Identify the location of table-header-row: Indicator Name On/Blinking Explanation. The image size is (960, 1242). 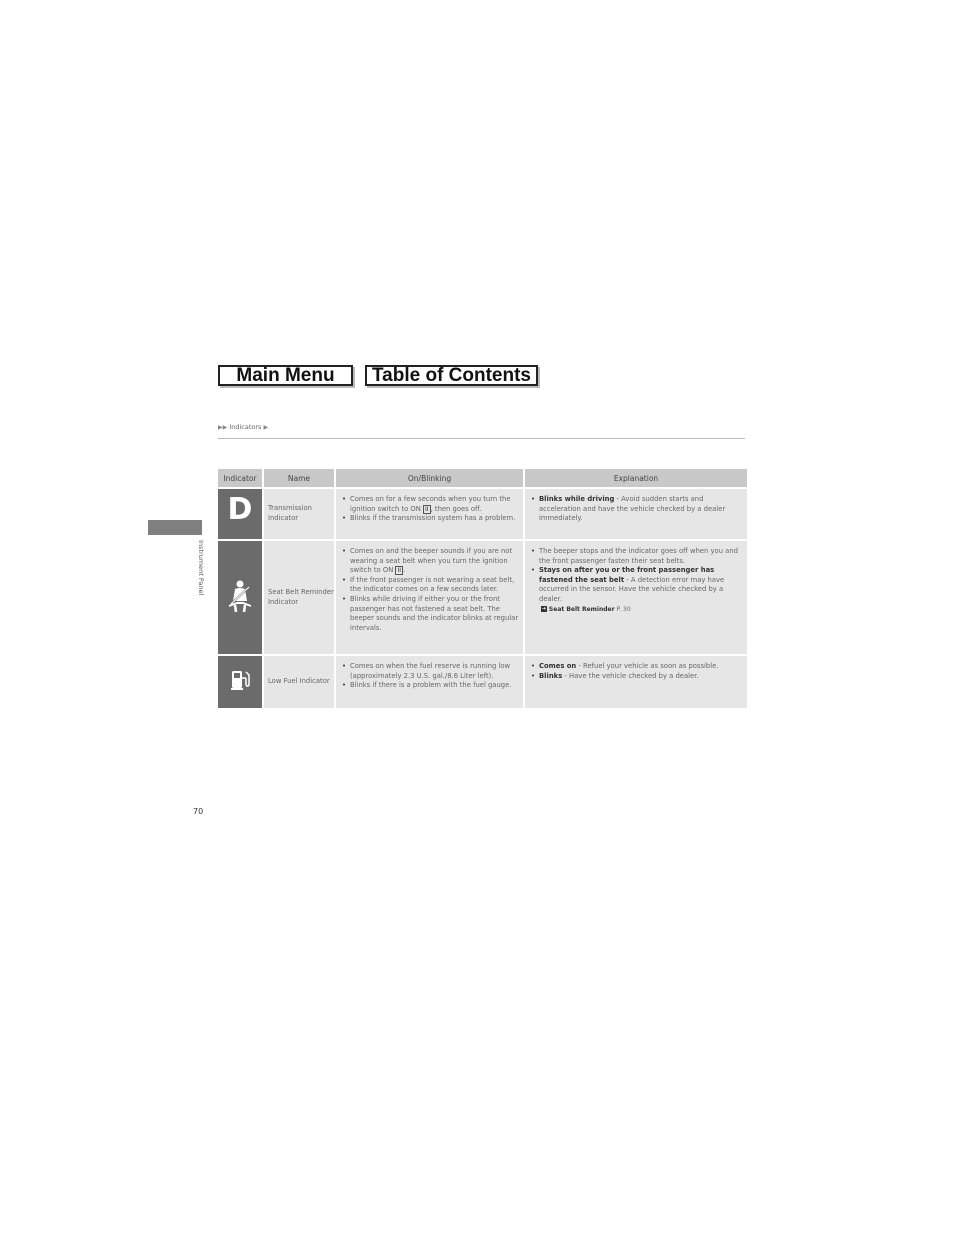
(482, 478).